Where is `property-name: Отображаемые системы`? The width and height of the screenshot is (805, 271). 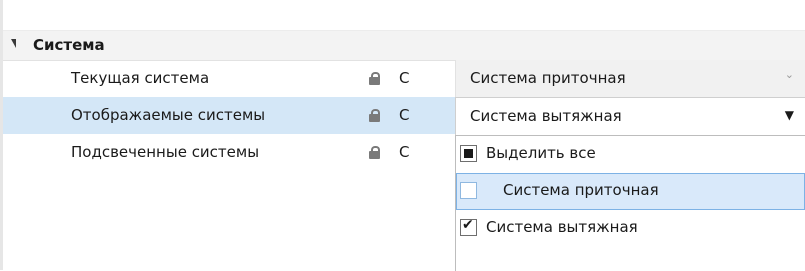 property-name: Отображаемые системы is located at coordinates (168, 115).